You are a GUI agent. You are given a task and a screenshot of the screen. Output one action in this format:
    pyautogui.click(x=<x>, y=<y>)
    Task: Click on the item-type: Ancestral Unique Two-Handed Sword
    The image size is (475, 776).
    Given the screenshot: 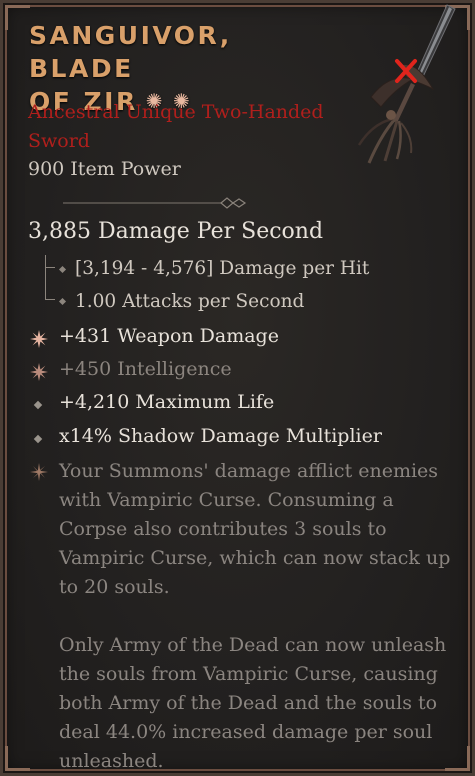 What is the action you would take?
    pyautogui.click(x=188, y=127)
    